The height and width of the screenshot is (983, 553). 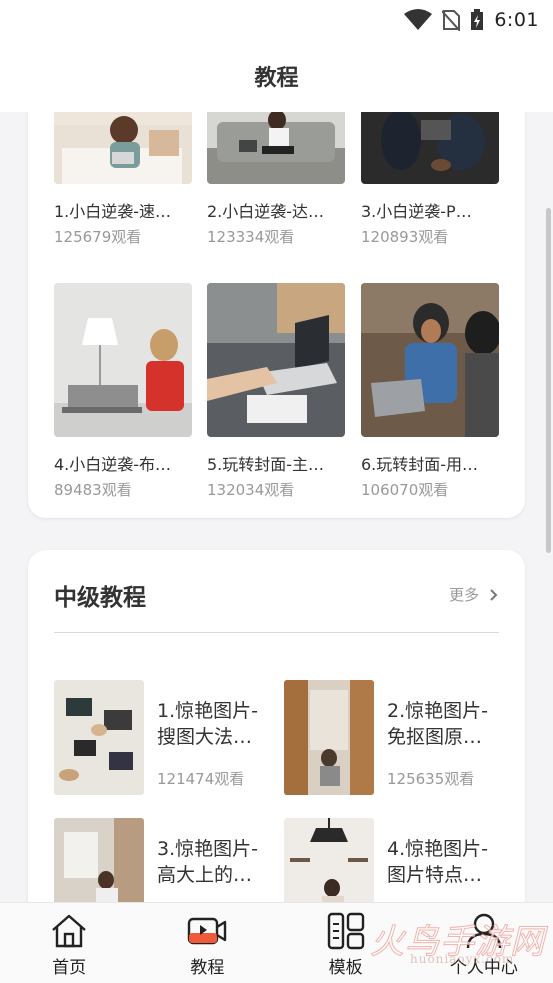 I want to click on status-bar: 6:01, so click(x=276, y=20).